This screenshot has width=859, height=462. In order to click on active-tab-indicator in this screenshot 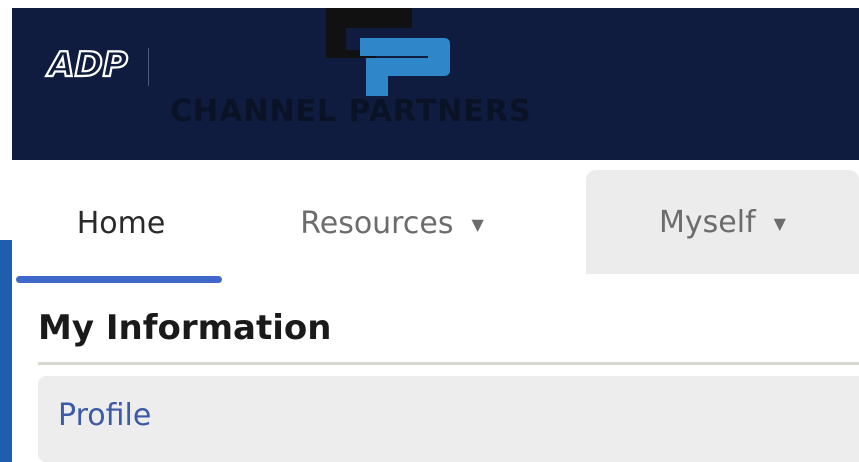, I will do `click(119, 279)`.